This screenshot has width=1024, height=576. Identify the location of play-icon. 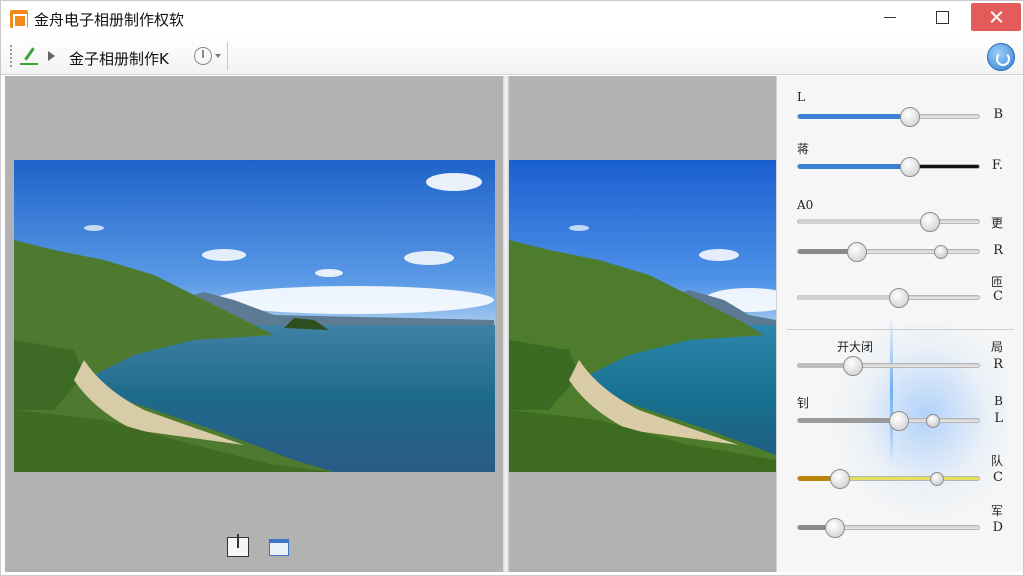
(51, 56).